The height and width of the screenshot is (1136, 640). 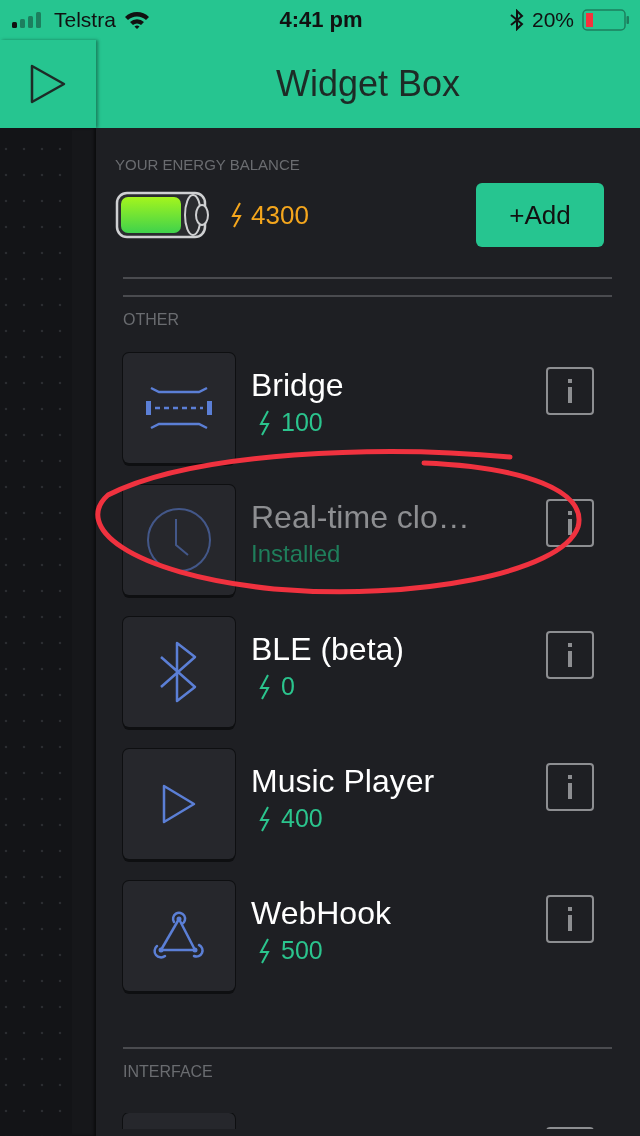 I want to click on header-title: Widget Box, so click(x=368, y=84).